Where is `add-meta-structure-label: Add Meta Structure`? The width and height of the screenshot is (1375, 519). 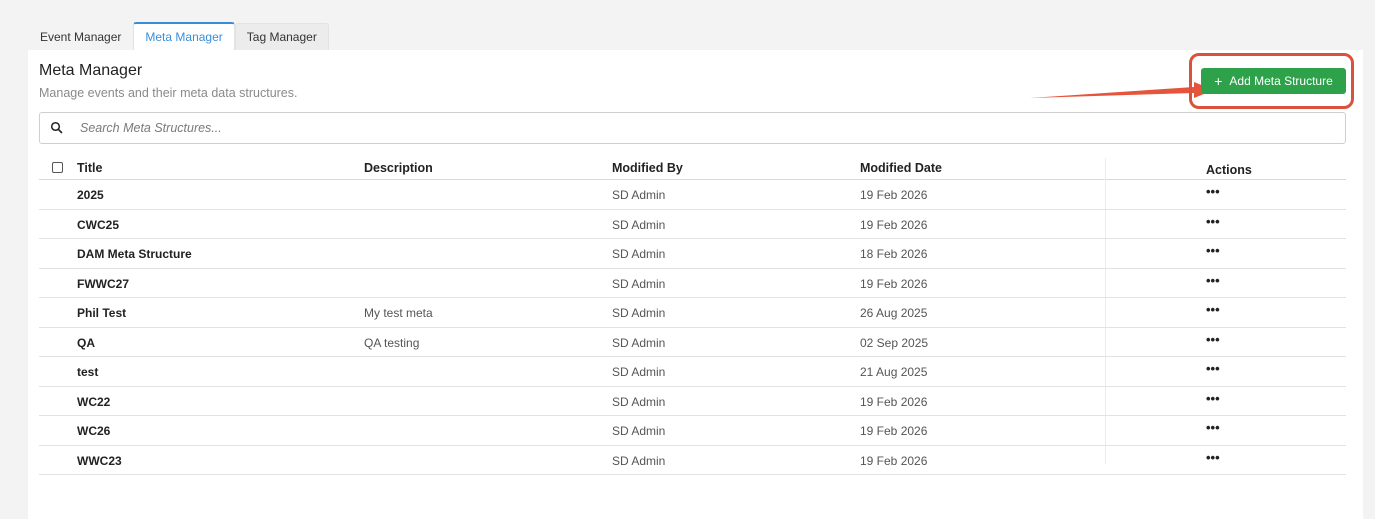 add-meta-structure-label: Add Meta Structure is located at coordinates (1281, 81).